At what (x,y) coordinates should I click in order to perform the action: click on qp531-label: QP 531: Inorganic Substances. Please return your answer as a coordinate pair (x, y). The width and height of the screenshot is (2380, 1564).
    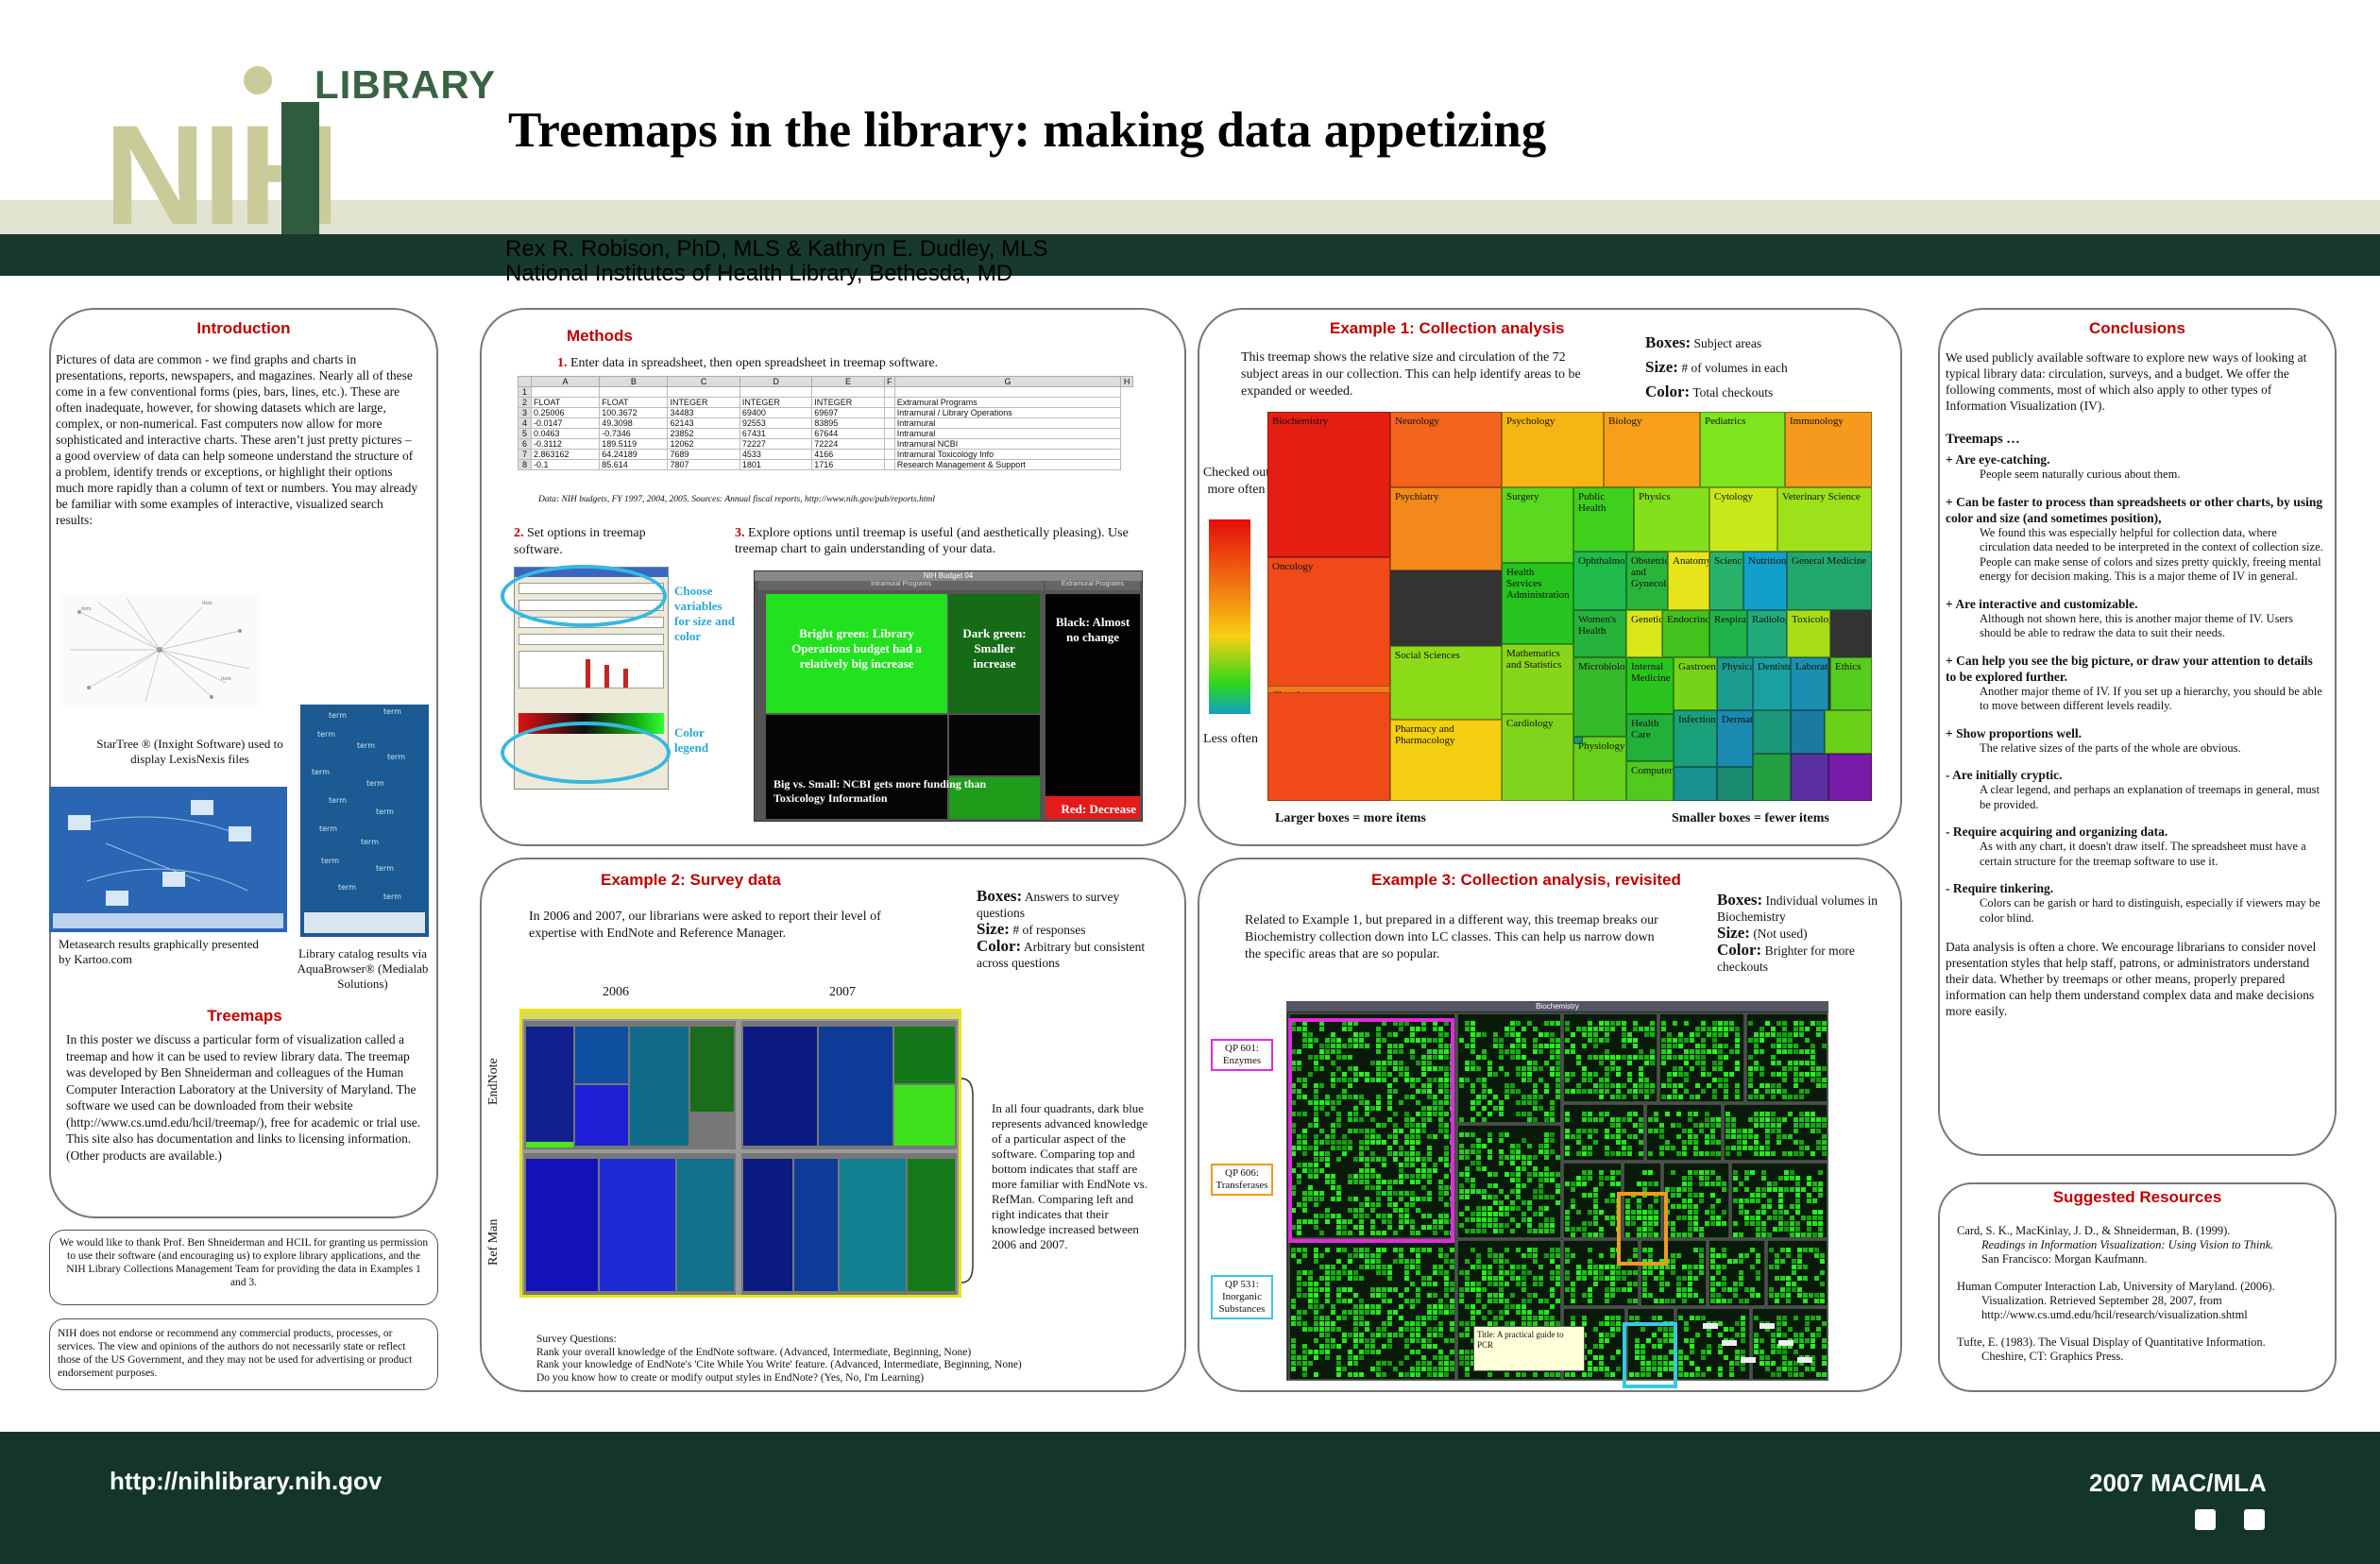
    Looking at the image, I should click on (1242, 1297).